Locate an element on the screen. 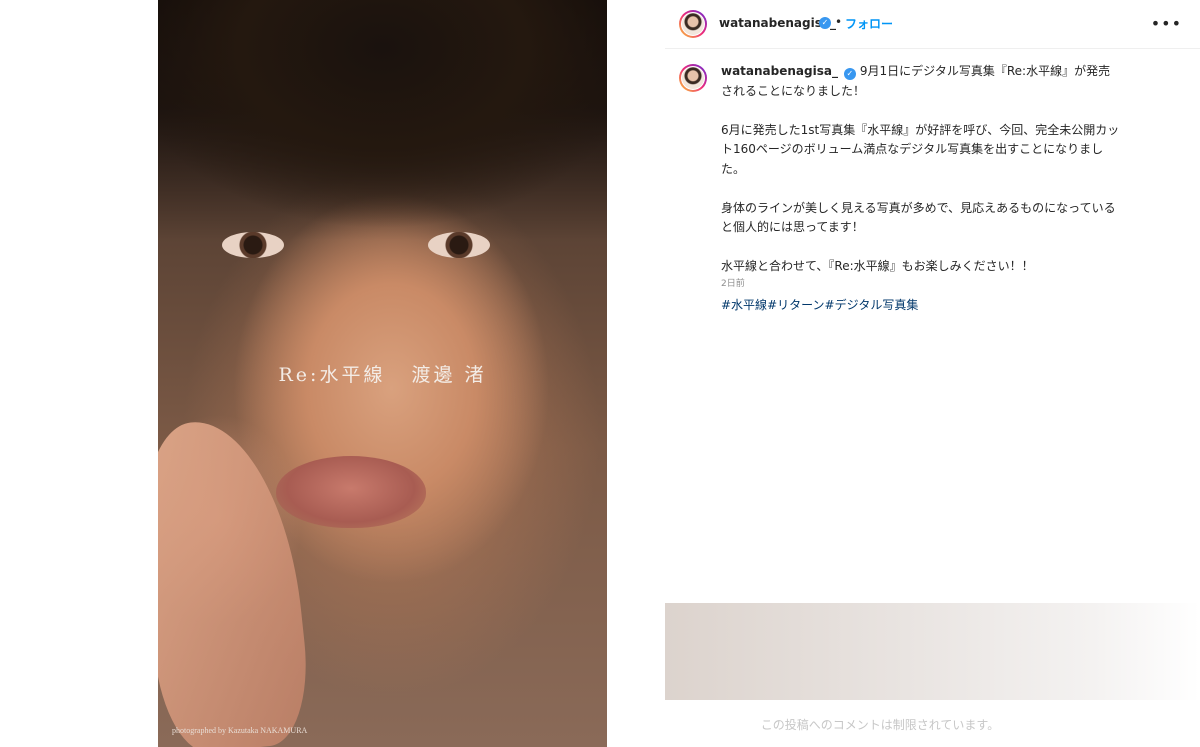 This screenshot has width=1200, height=747. post-header: watanabenagisa_ ✓ • フォロー ••• is located at coordinates (932, 24).